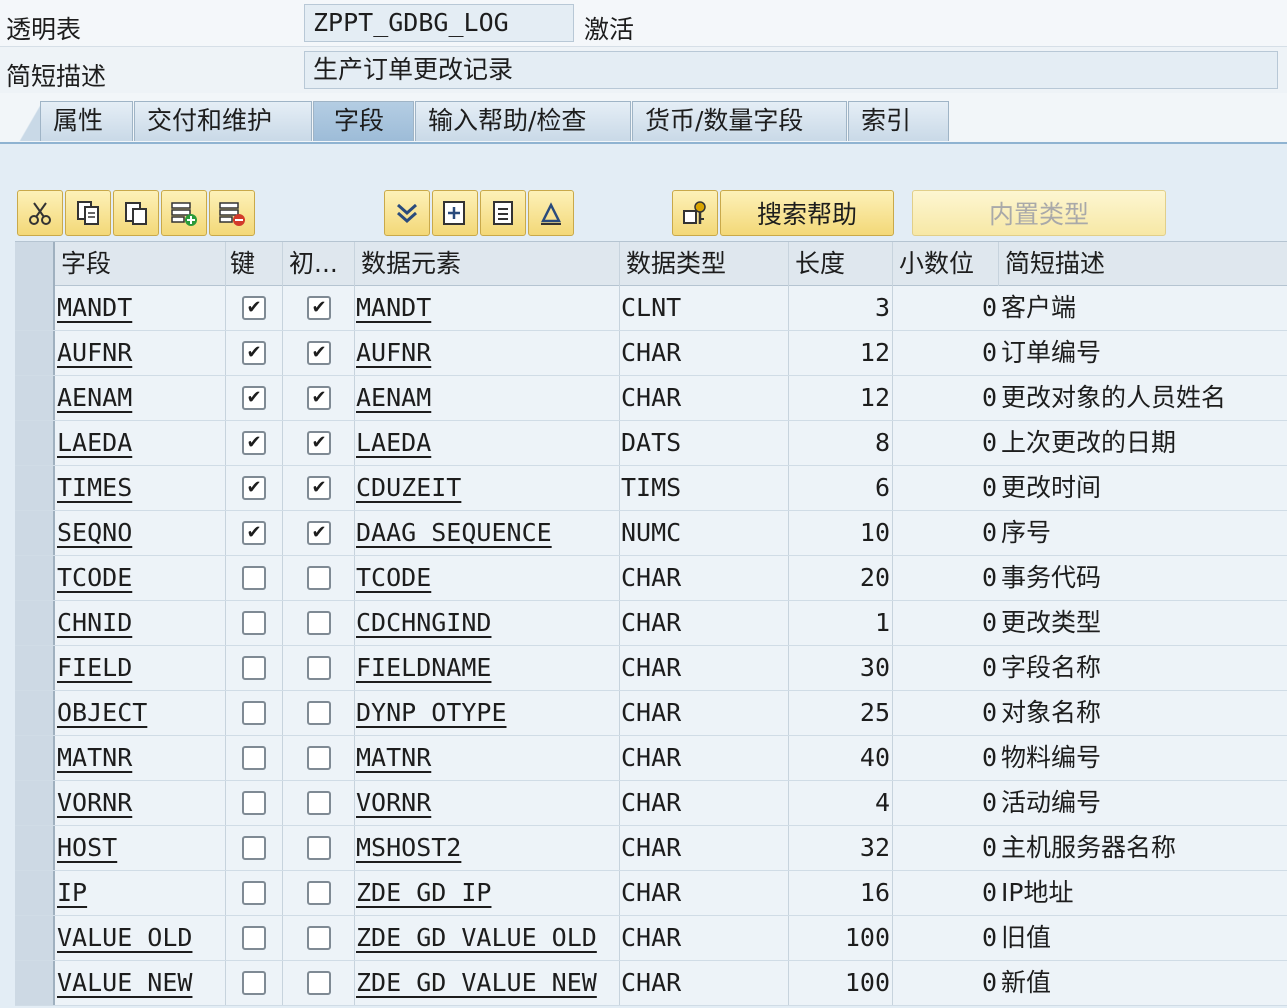  What do you see at coordinates (363, 121) in the screenshot?
I see `tab-fields: 字段` at bounding box center [363, 121].